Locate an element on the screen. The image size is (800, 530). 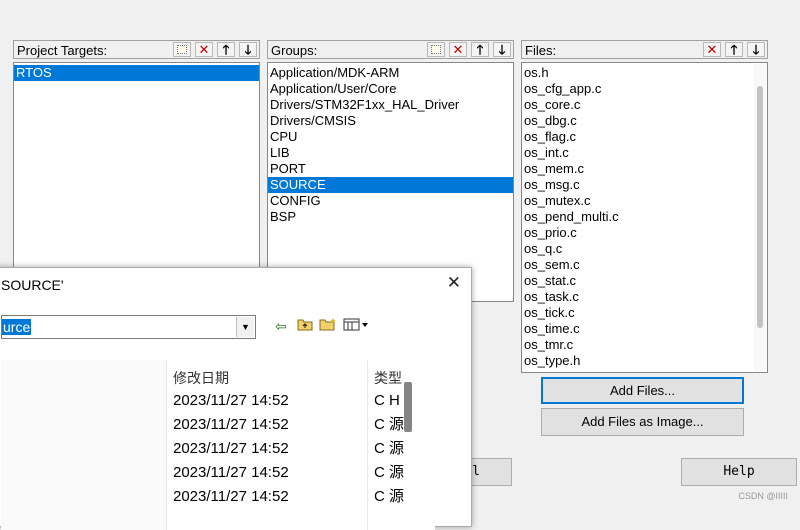
project-targets-list: RTOS is located at coordinates (136, 182).